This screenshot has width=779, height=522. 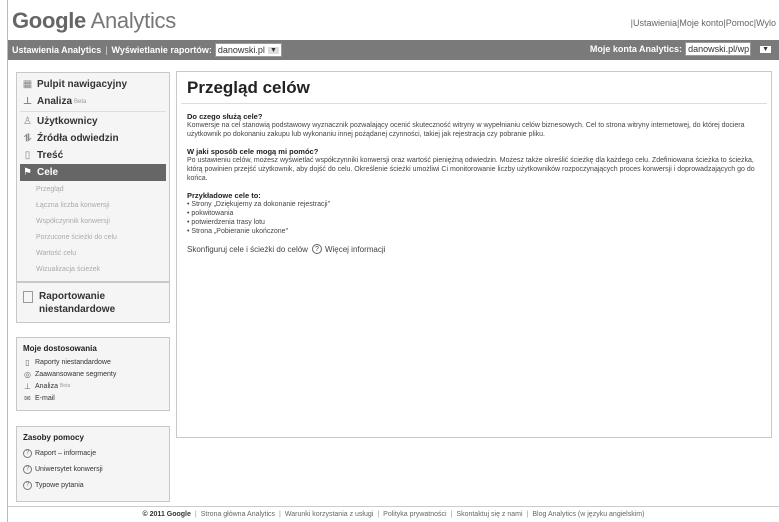 I want to click on custom-reports-link: ▯ Raporty niestandardowe, so click(x=93, y=362).